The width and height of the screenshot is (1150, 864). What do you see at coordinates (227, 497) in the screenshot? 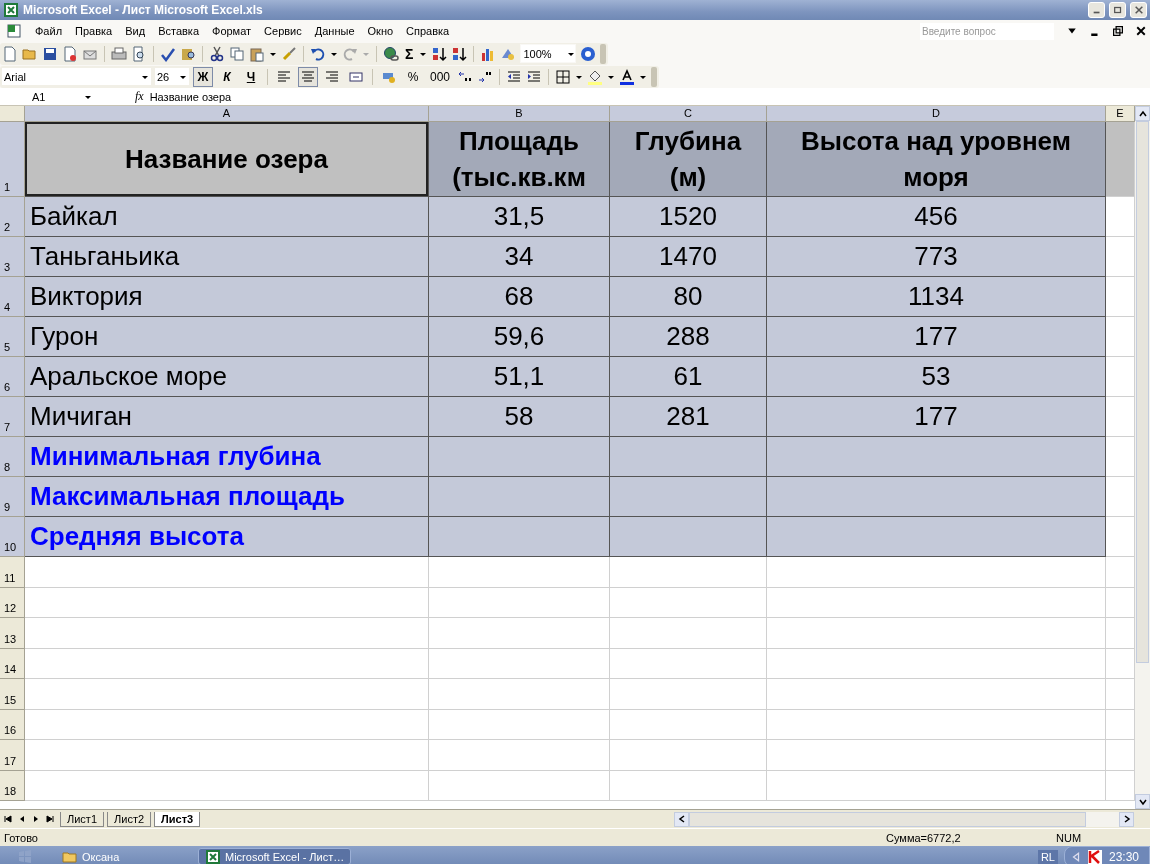
I see `table-cell: Максимальная площадь` at bounding box center [227, 497].